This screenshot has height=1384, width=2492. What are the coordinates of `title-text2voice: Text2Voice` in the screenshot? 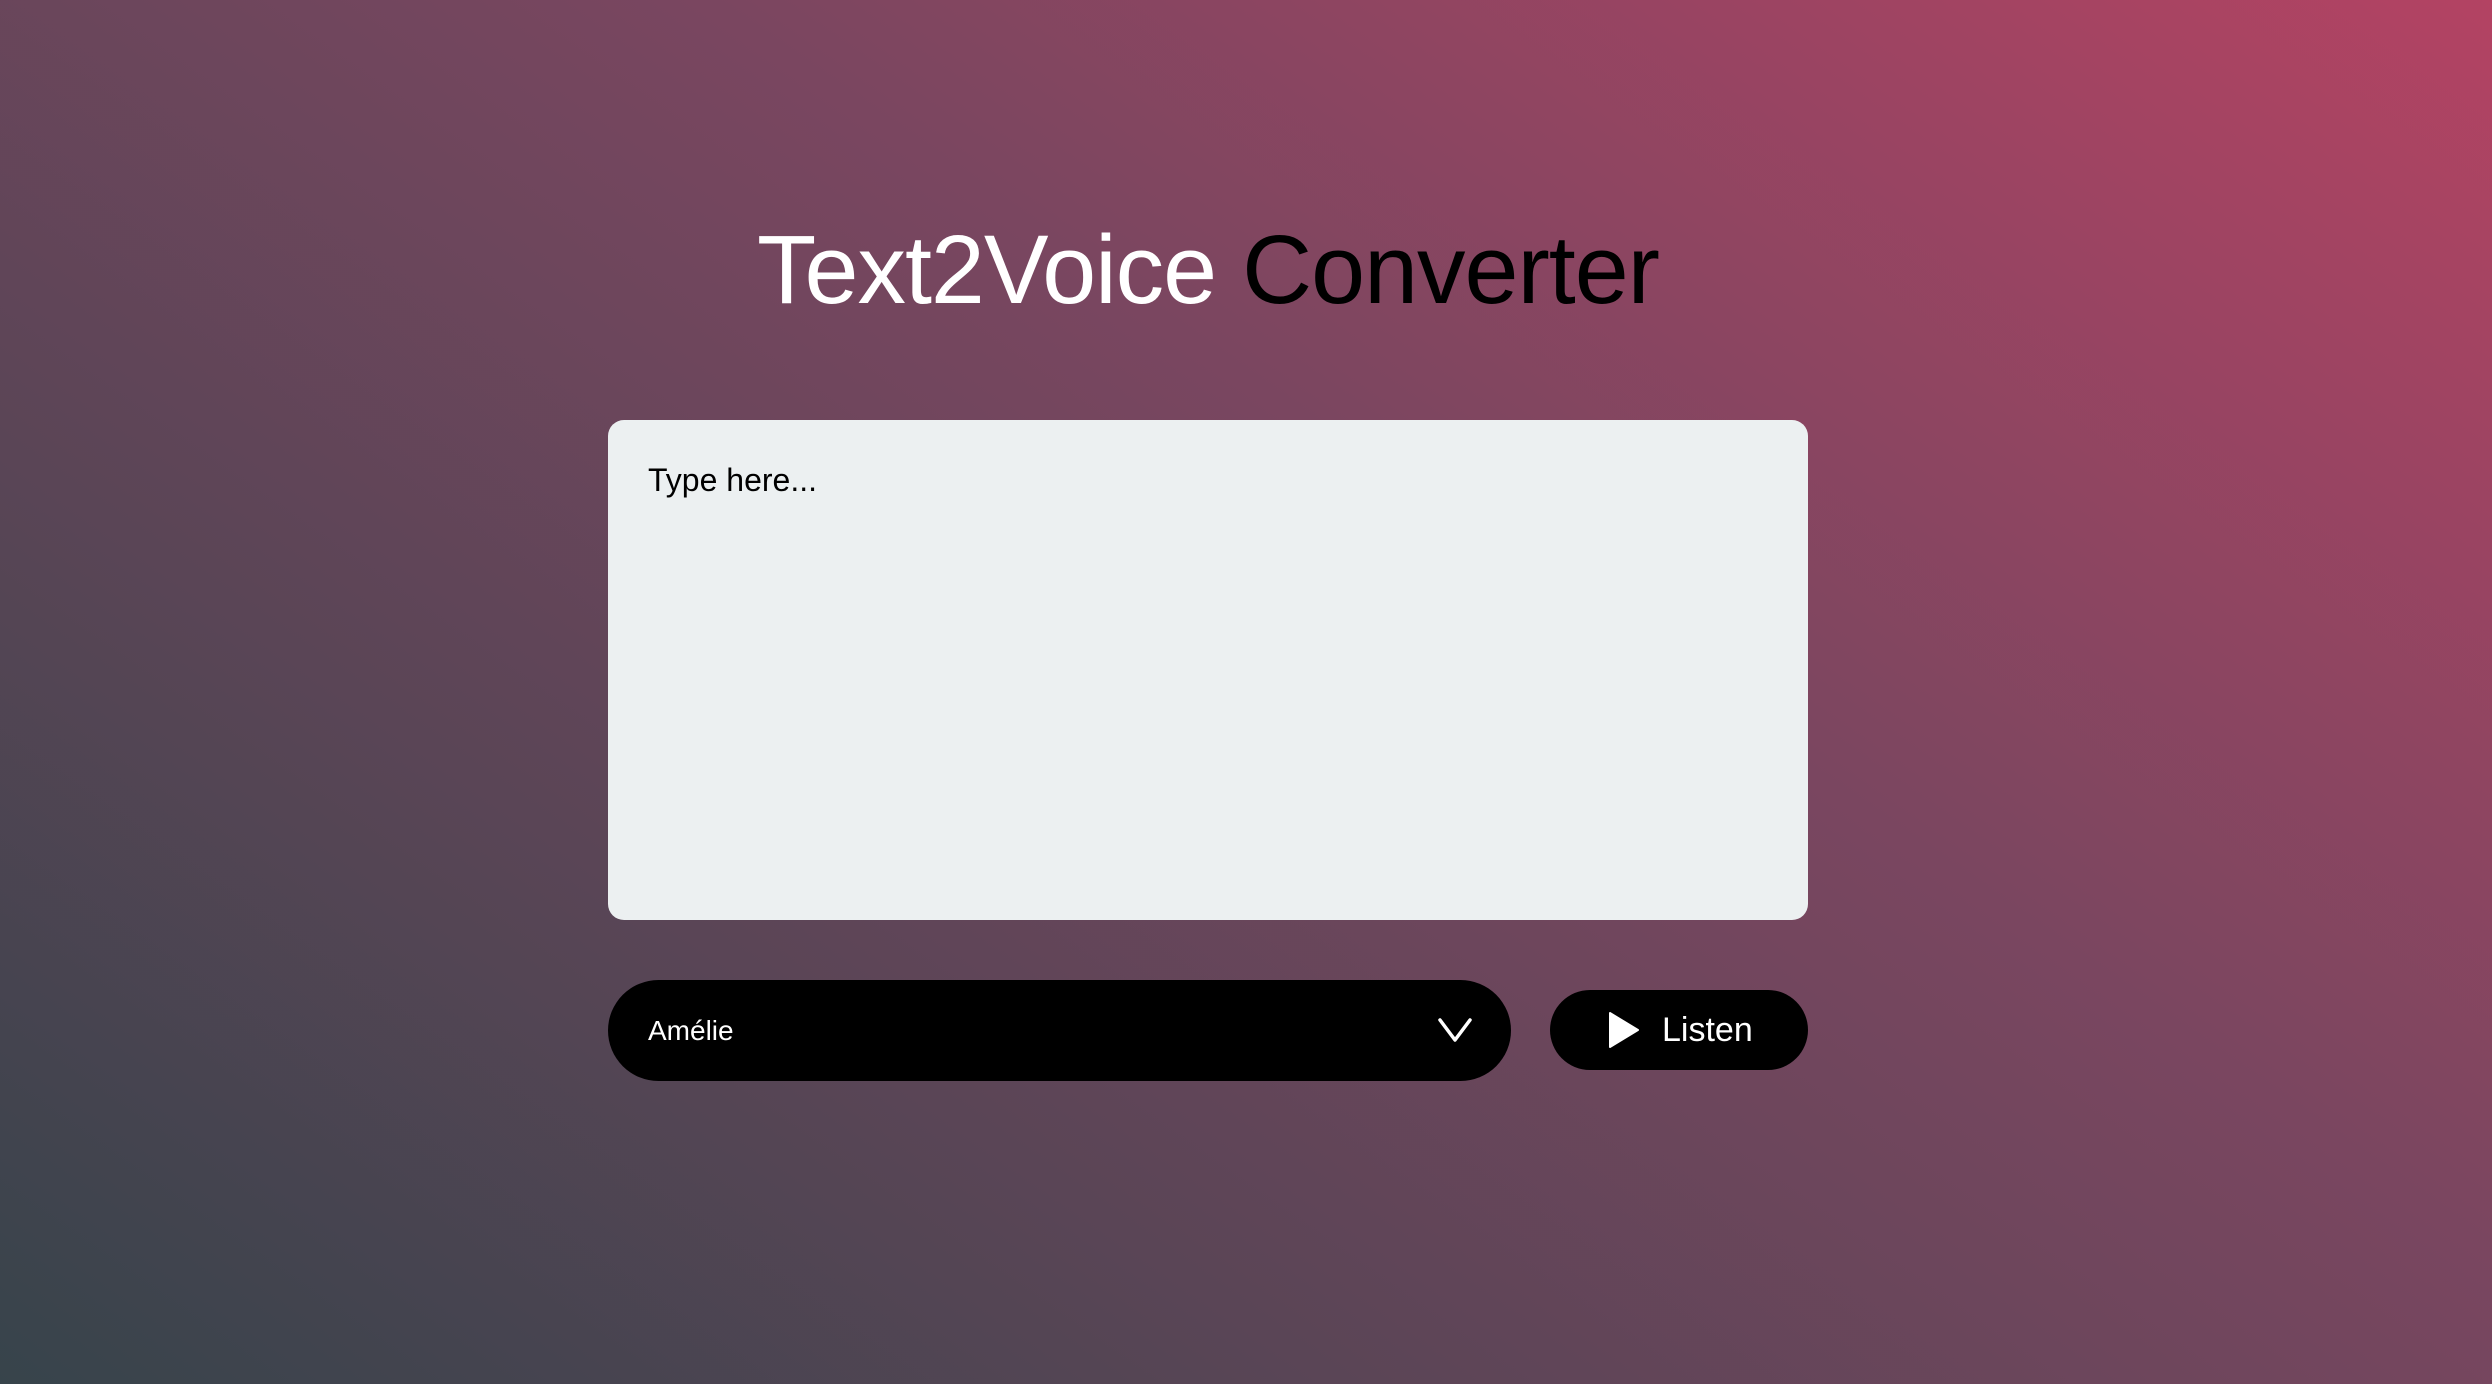 It's located at (987, 269).